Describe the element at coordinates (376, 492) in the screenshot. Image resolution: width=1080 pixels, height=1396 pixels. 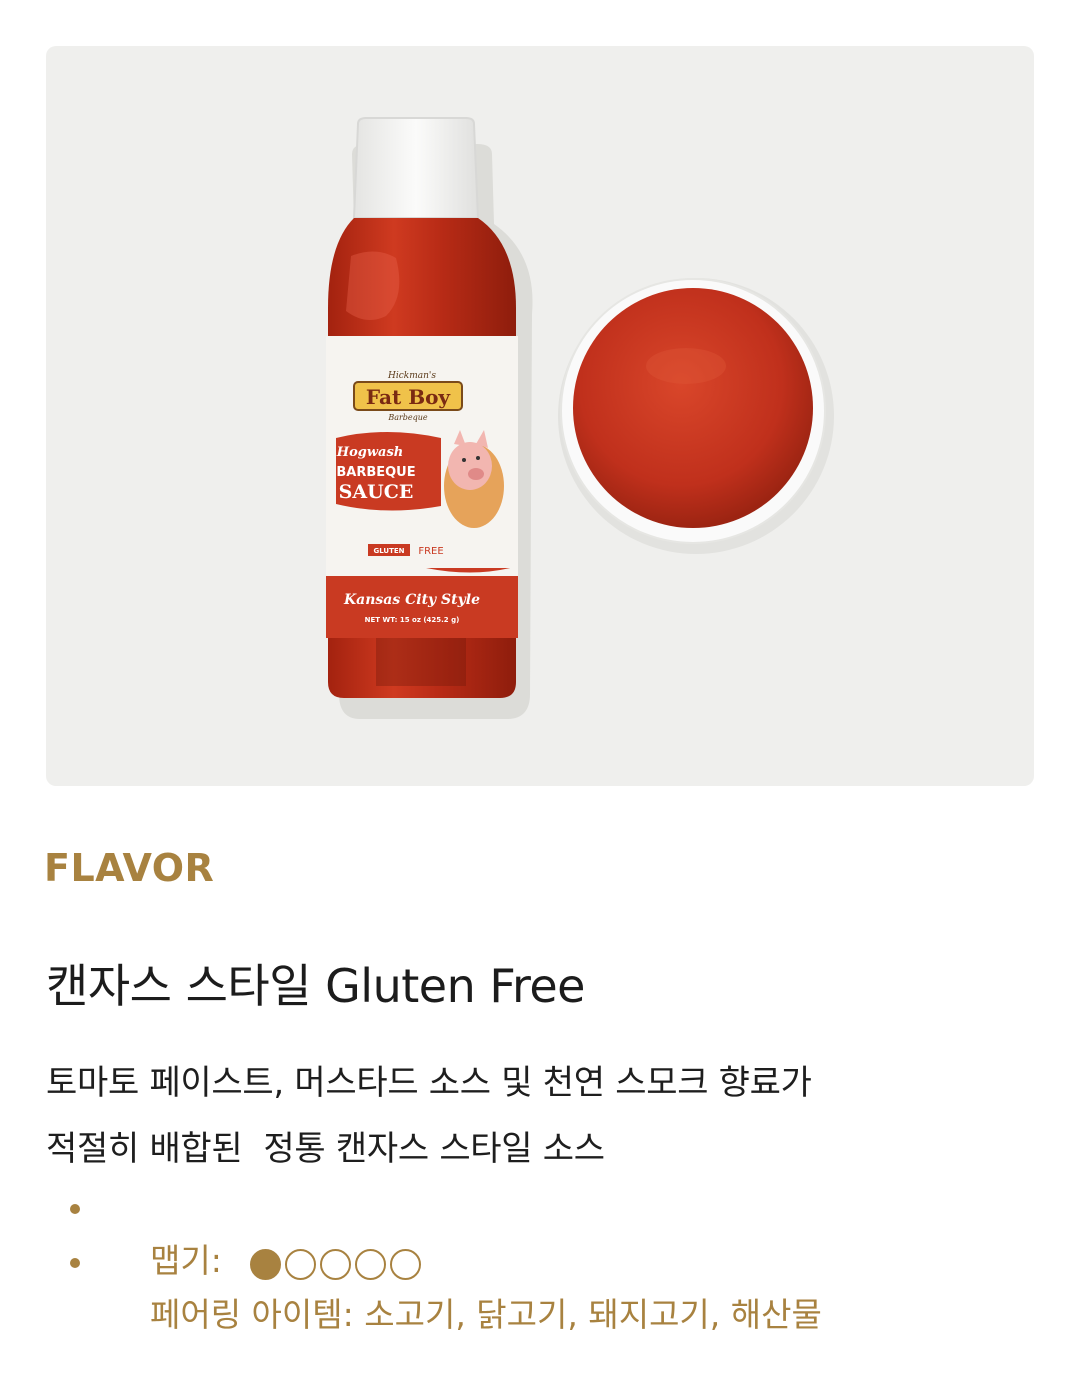
I see `label-line2: SAUCE` at that location.